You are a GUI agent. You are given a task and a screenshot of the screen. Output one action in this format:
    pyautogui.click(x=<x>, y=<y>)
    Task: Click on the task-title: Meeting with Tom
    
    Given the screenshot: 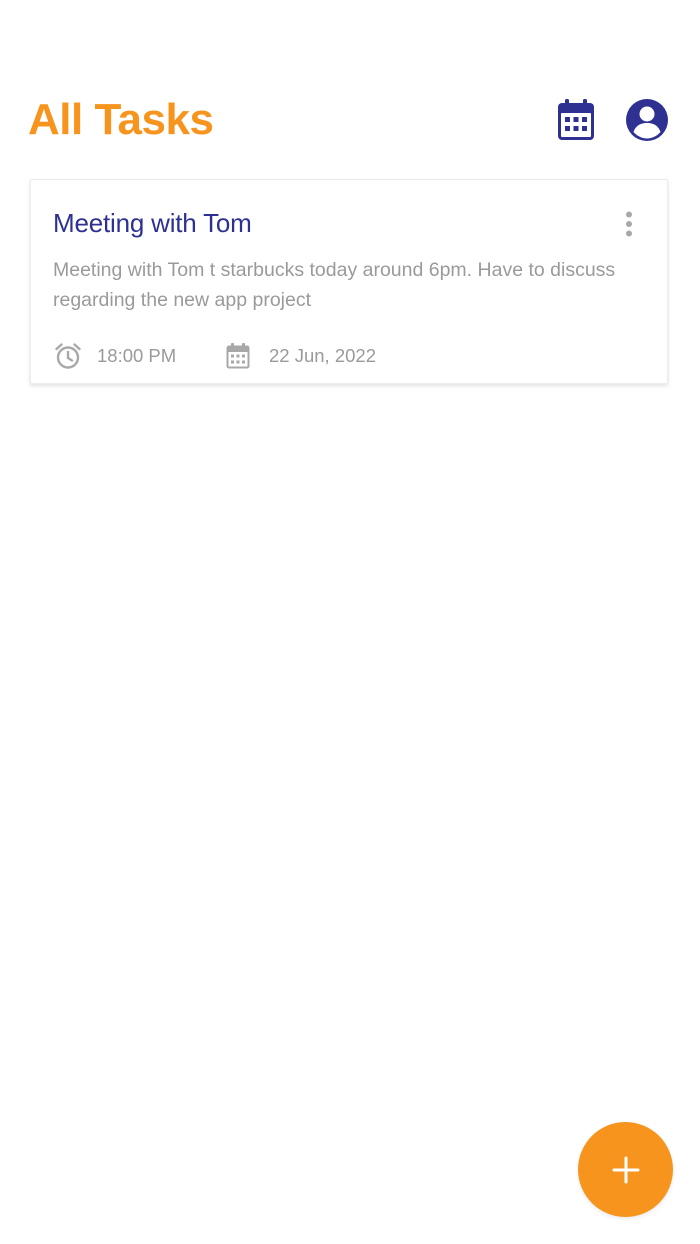 What is the action you would take?
    pyautogui.click(x=152, y=223)
    